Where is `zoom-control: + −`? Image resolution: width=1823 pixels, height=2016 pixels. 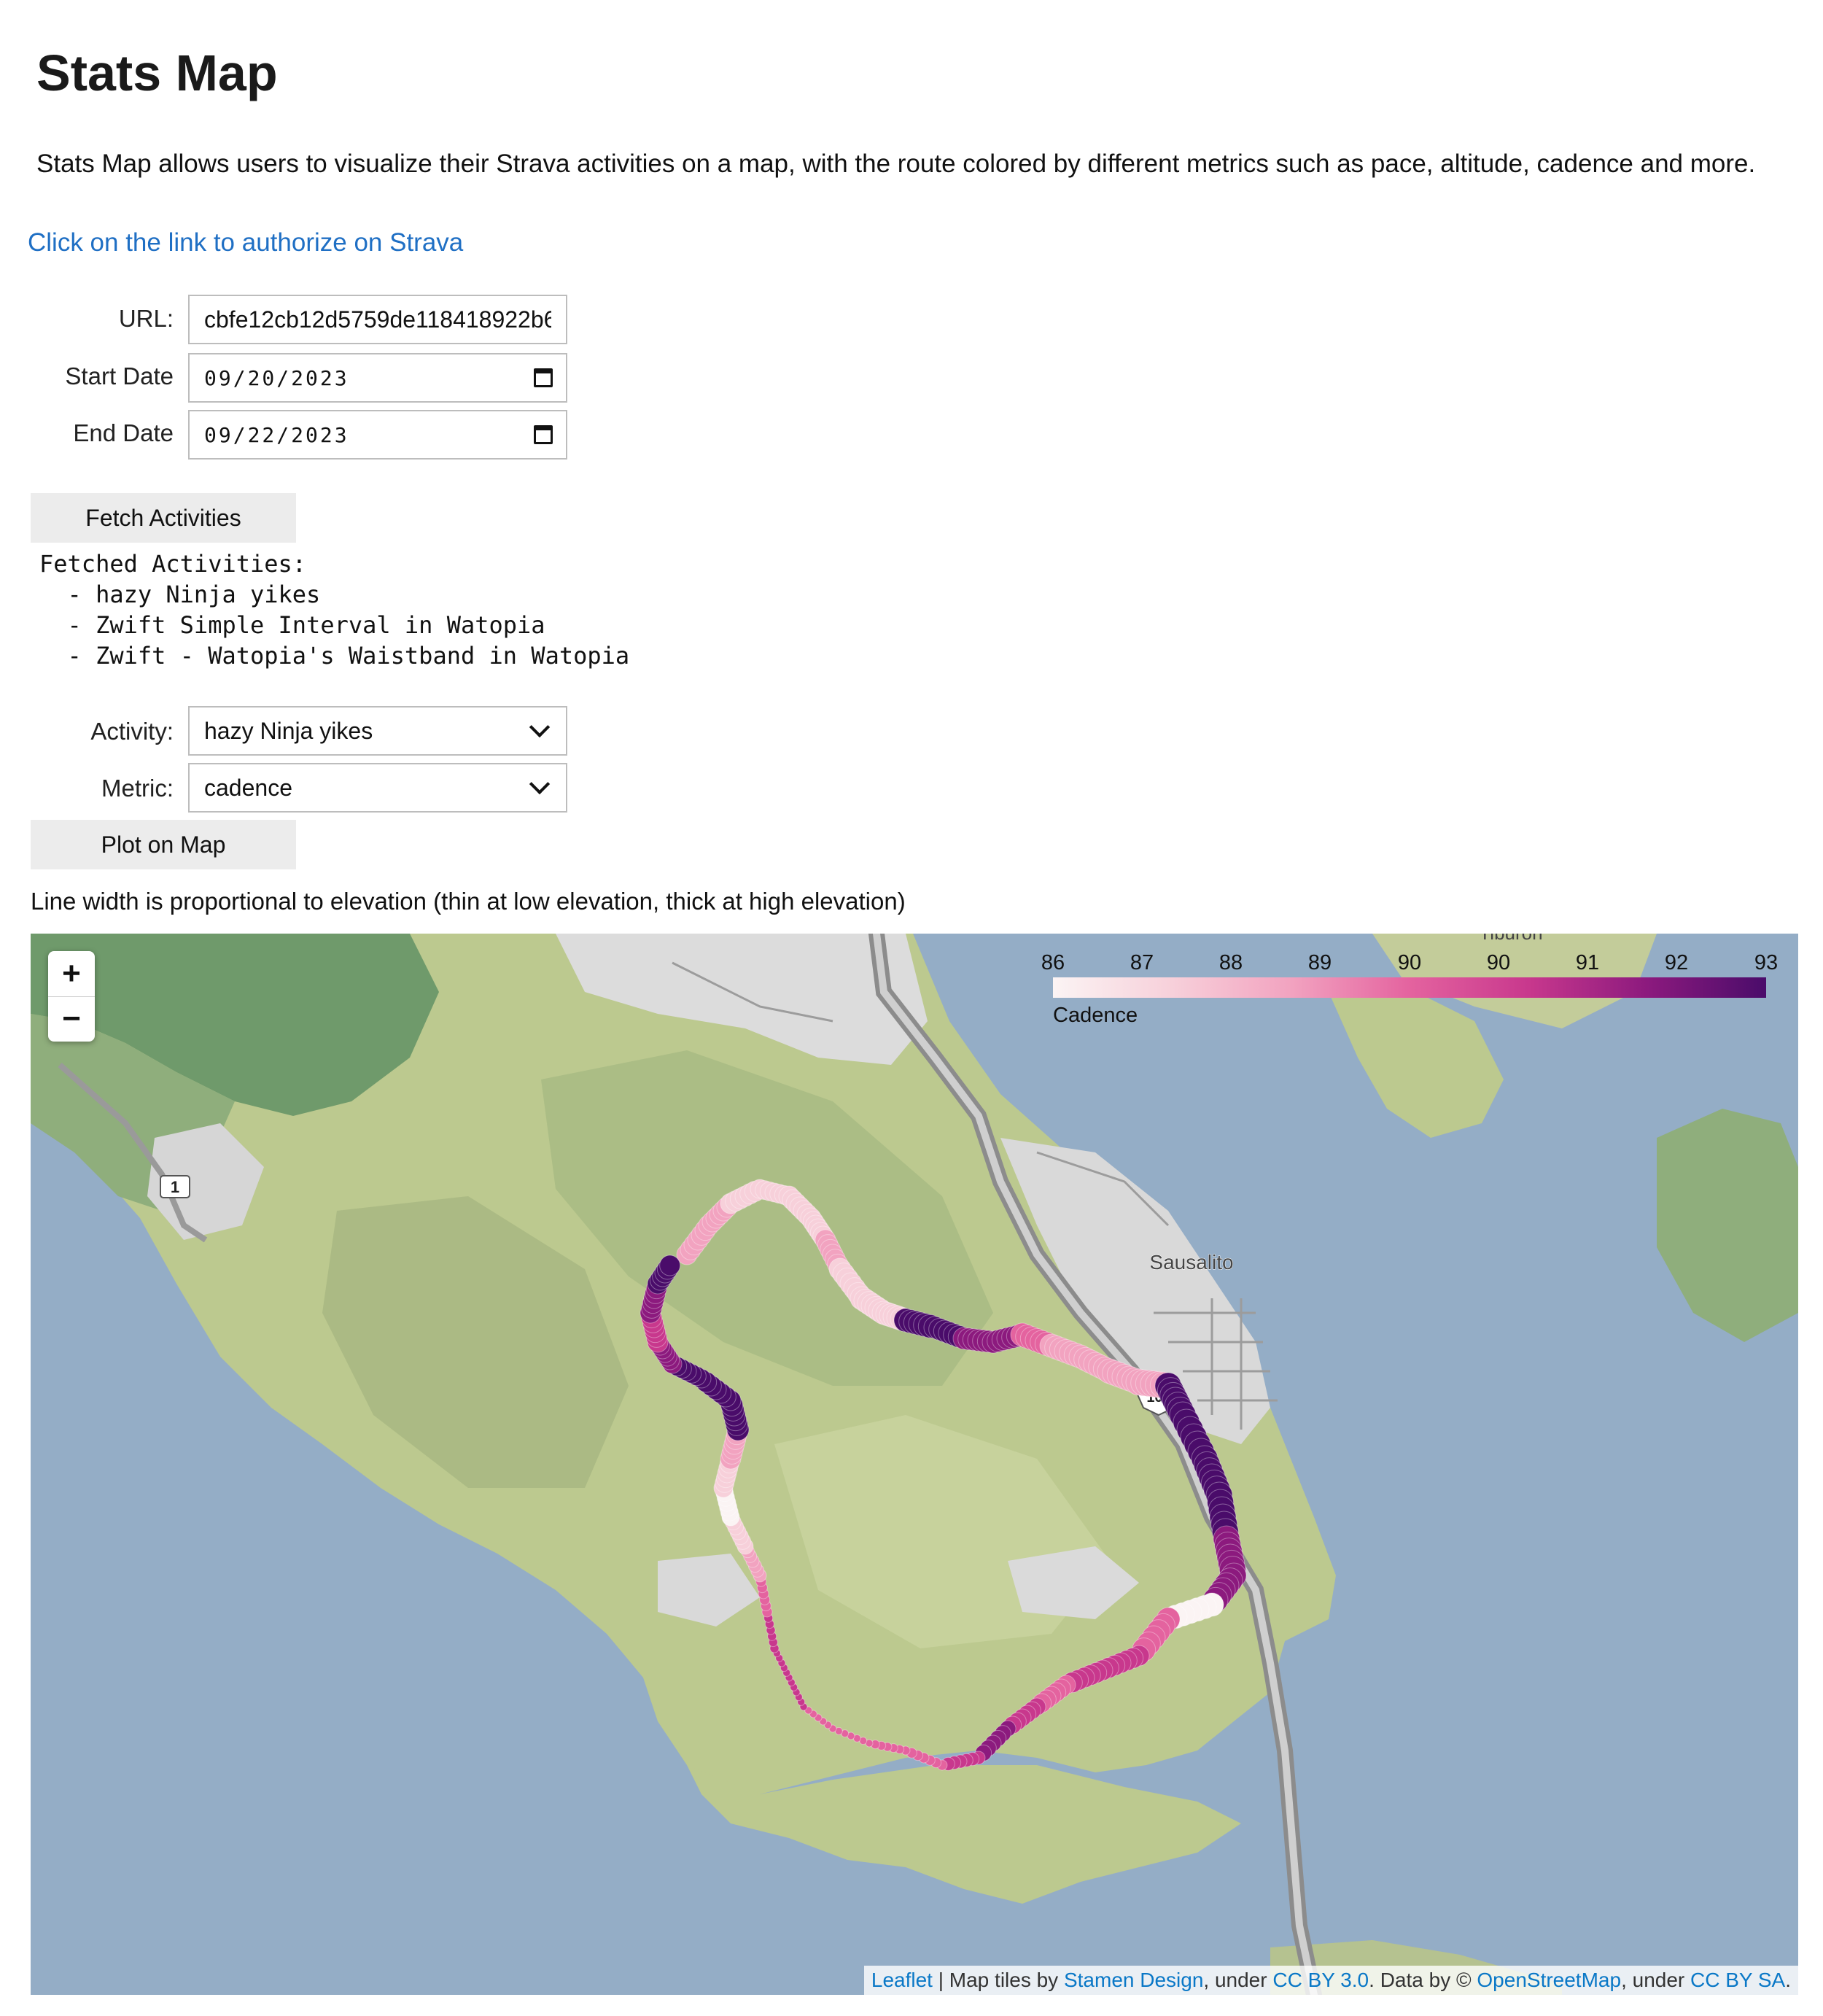
zoom-control: + − is located at coordinates (71, 997).